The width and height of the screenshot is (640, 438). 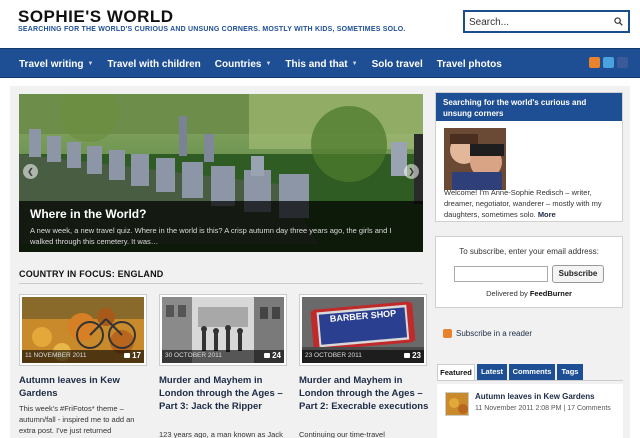 I want to click on tab-featured: Featured, so click(x=456, y=372).